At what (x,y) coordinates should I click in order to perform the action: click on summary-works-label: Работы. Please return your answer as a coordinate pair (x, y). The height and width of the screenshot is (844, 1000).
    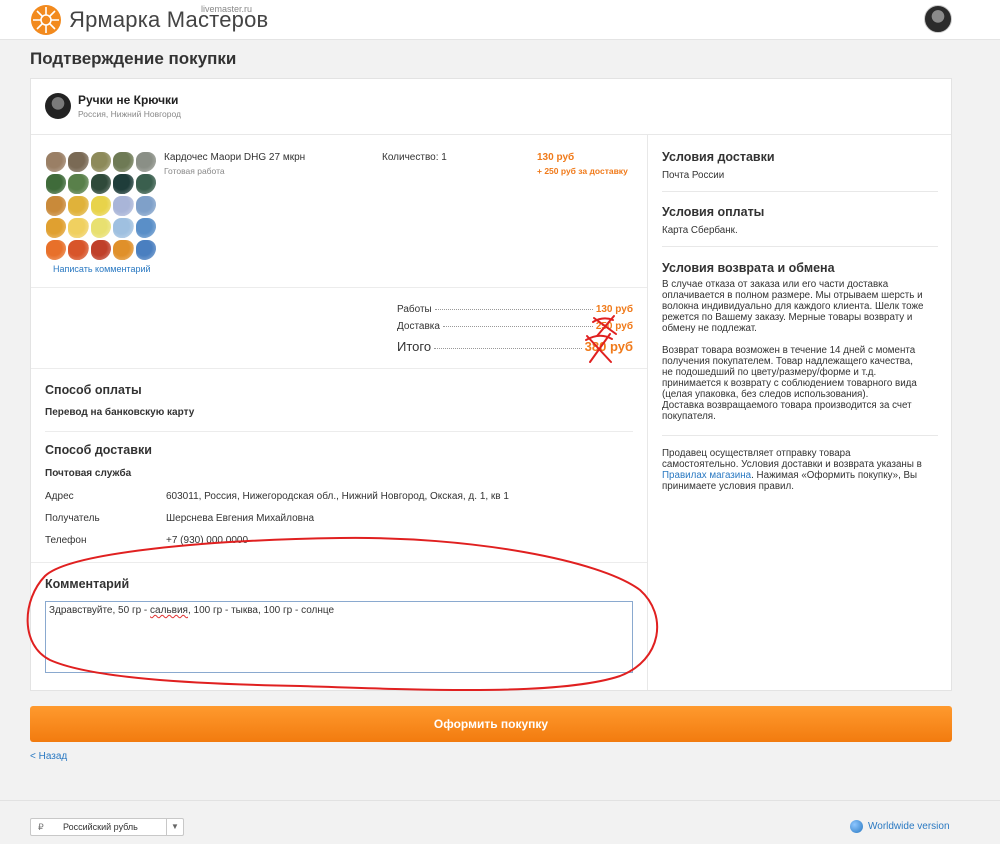
    Looking at the image, I should click on (414, 309).